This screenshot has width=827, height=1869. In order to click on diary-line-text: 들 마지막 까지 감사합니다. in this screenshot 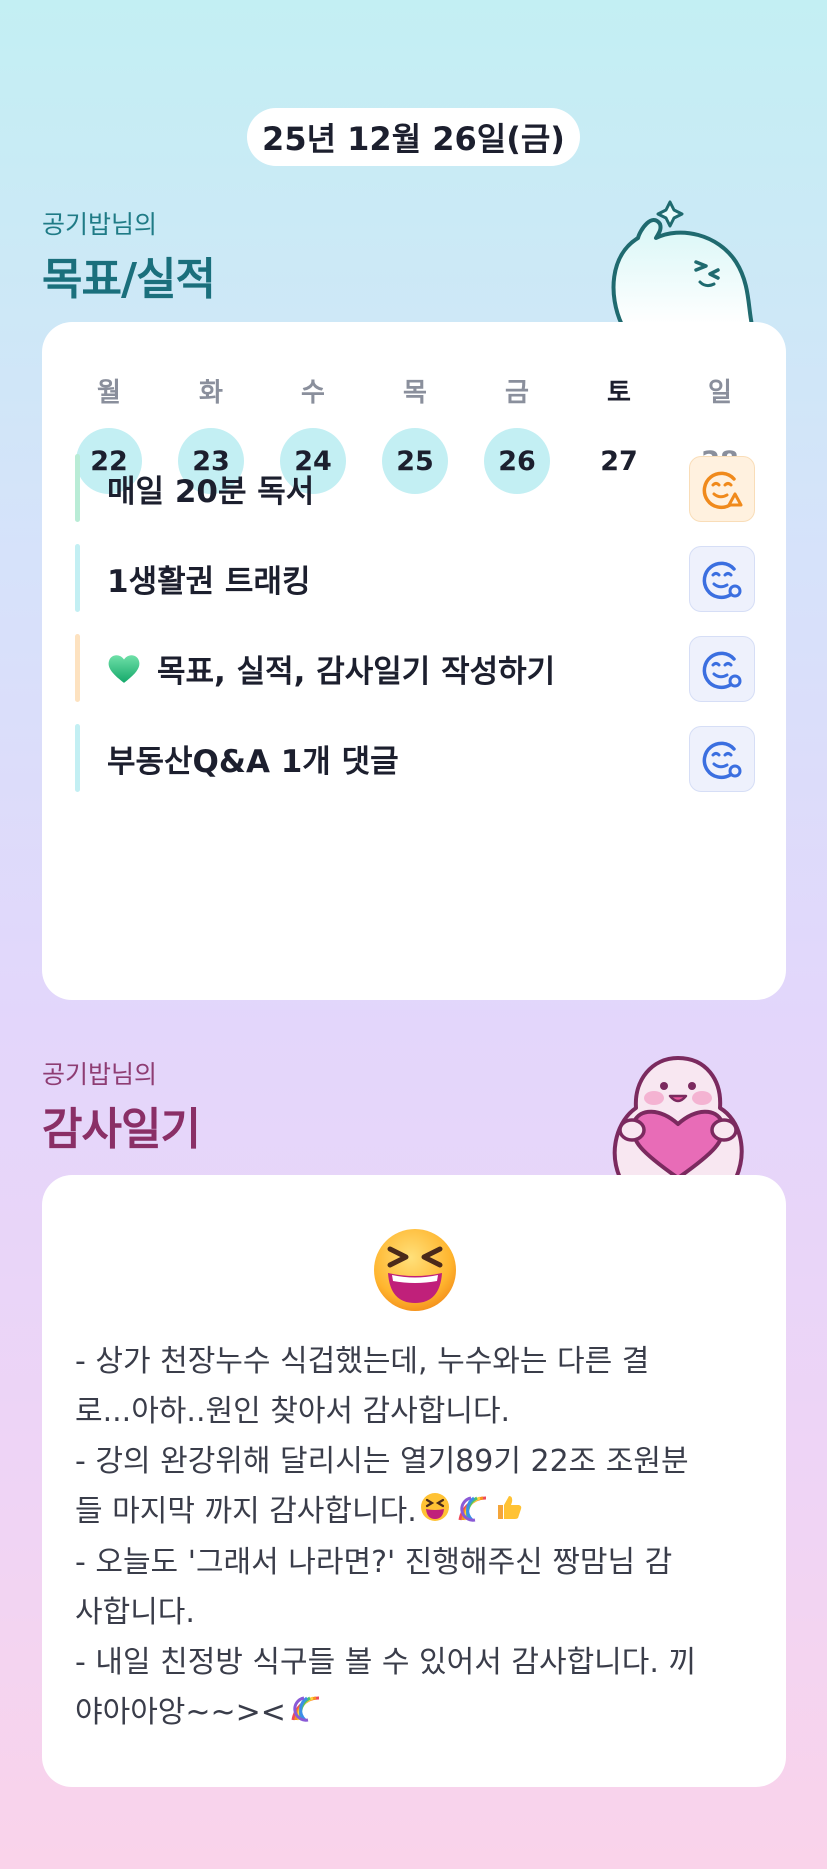, I will do `click(246, 1511)`.